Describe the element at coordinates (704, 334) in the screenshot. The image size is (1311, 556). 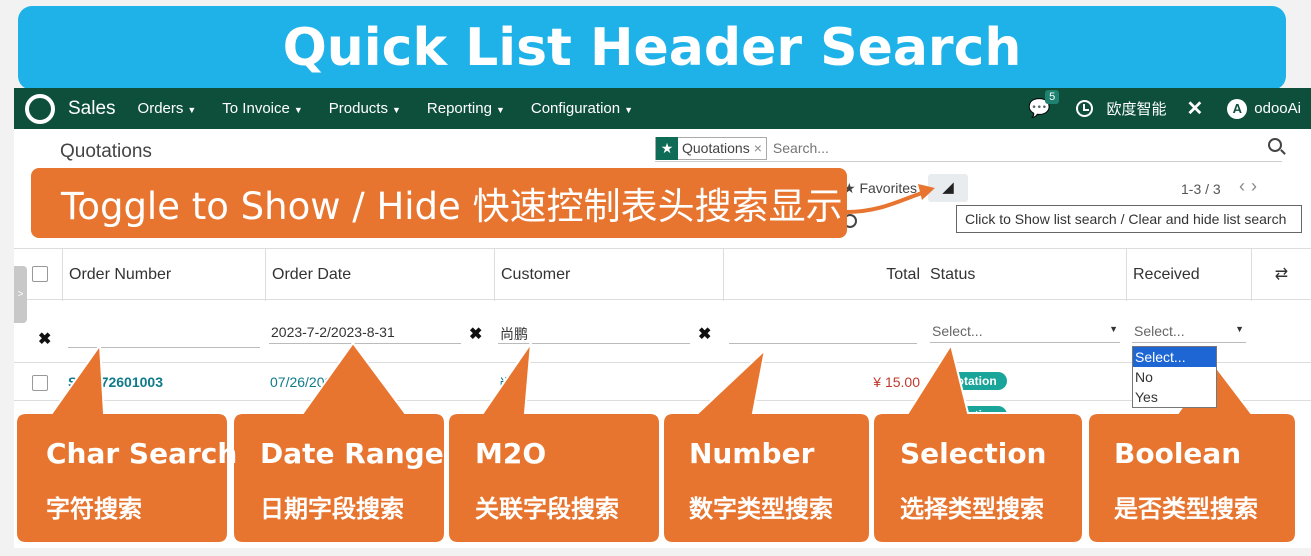
I see `clear-customer-filter-button: ✖` at that location.